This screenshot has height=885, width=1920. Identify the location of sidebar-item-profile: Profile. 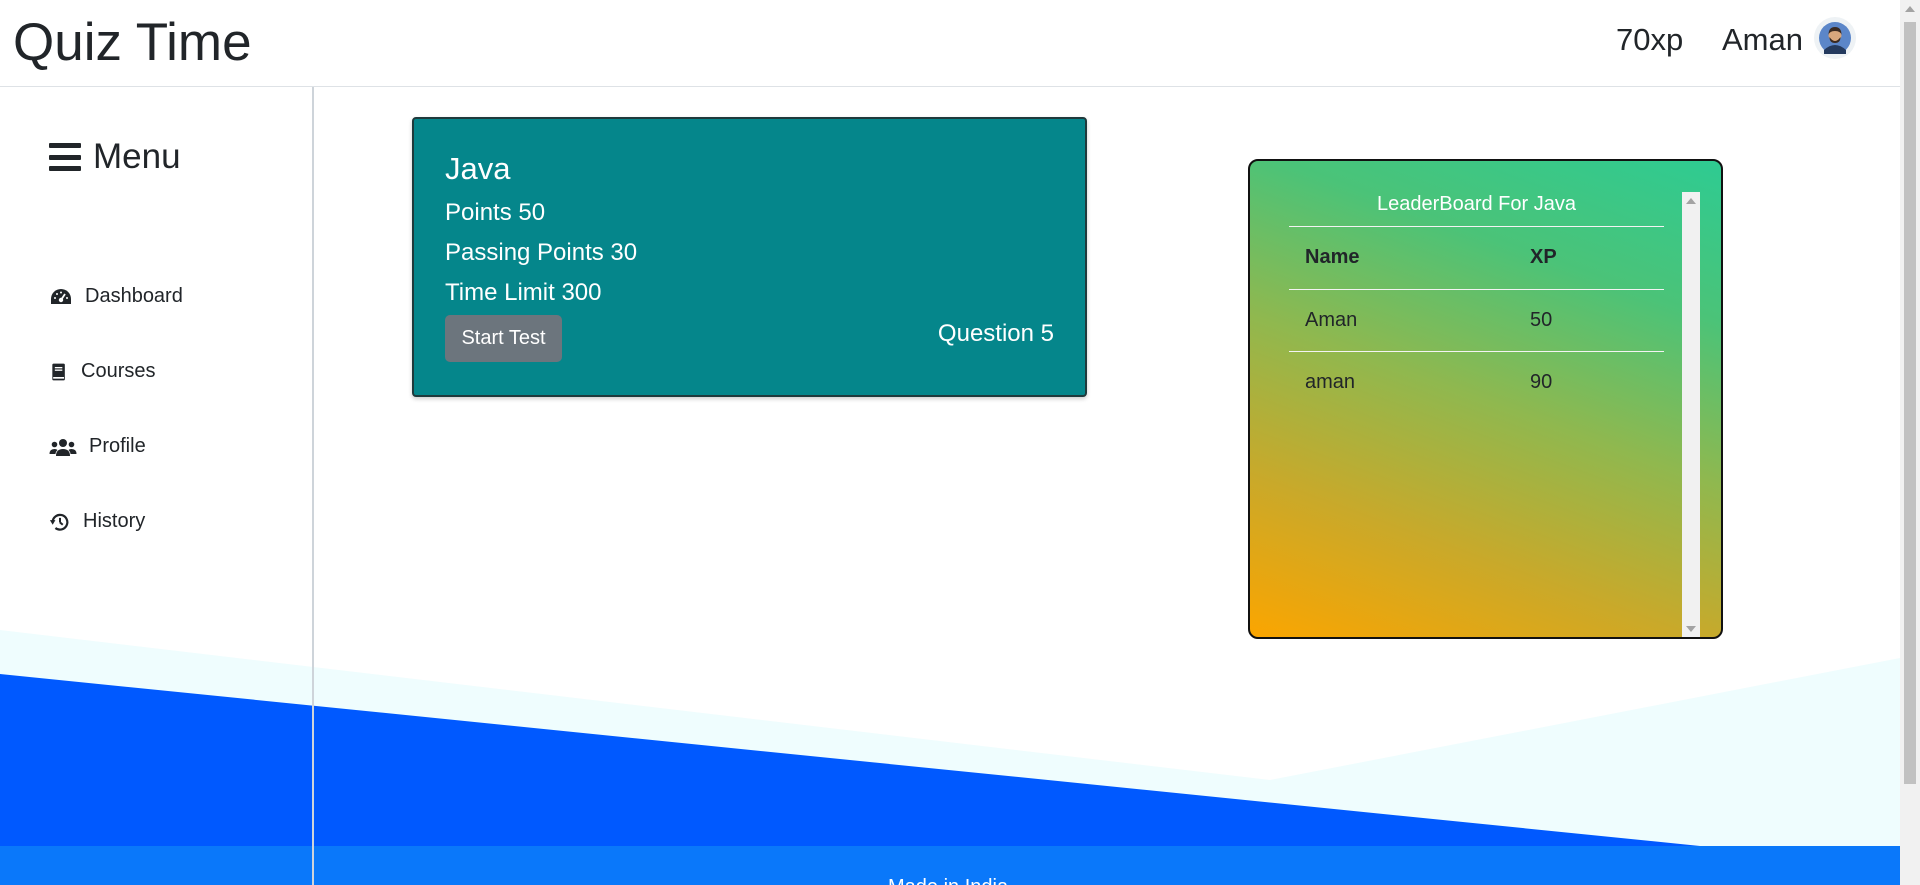
(97, 446).